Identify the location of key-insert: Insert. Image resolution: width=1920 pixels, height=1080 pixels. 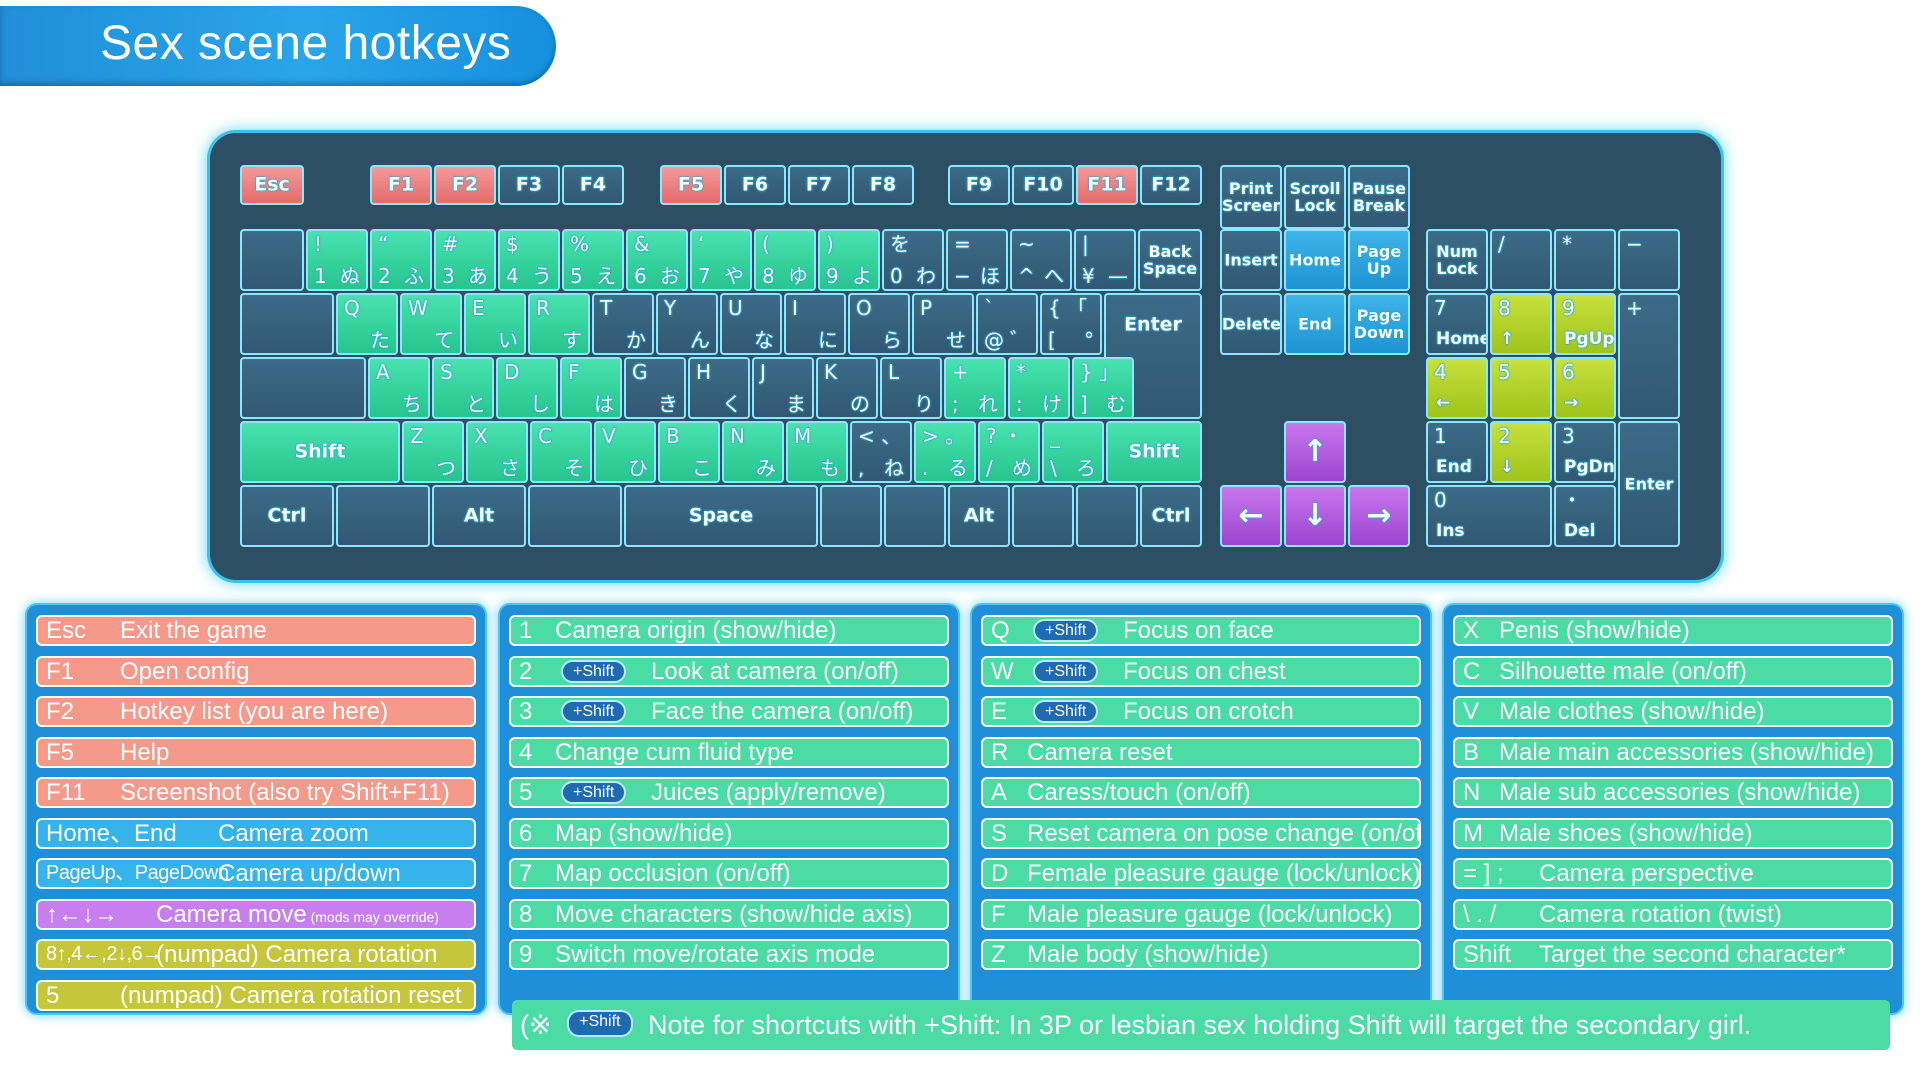
(1251, 260).